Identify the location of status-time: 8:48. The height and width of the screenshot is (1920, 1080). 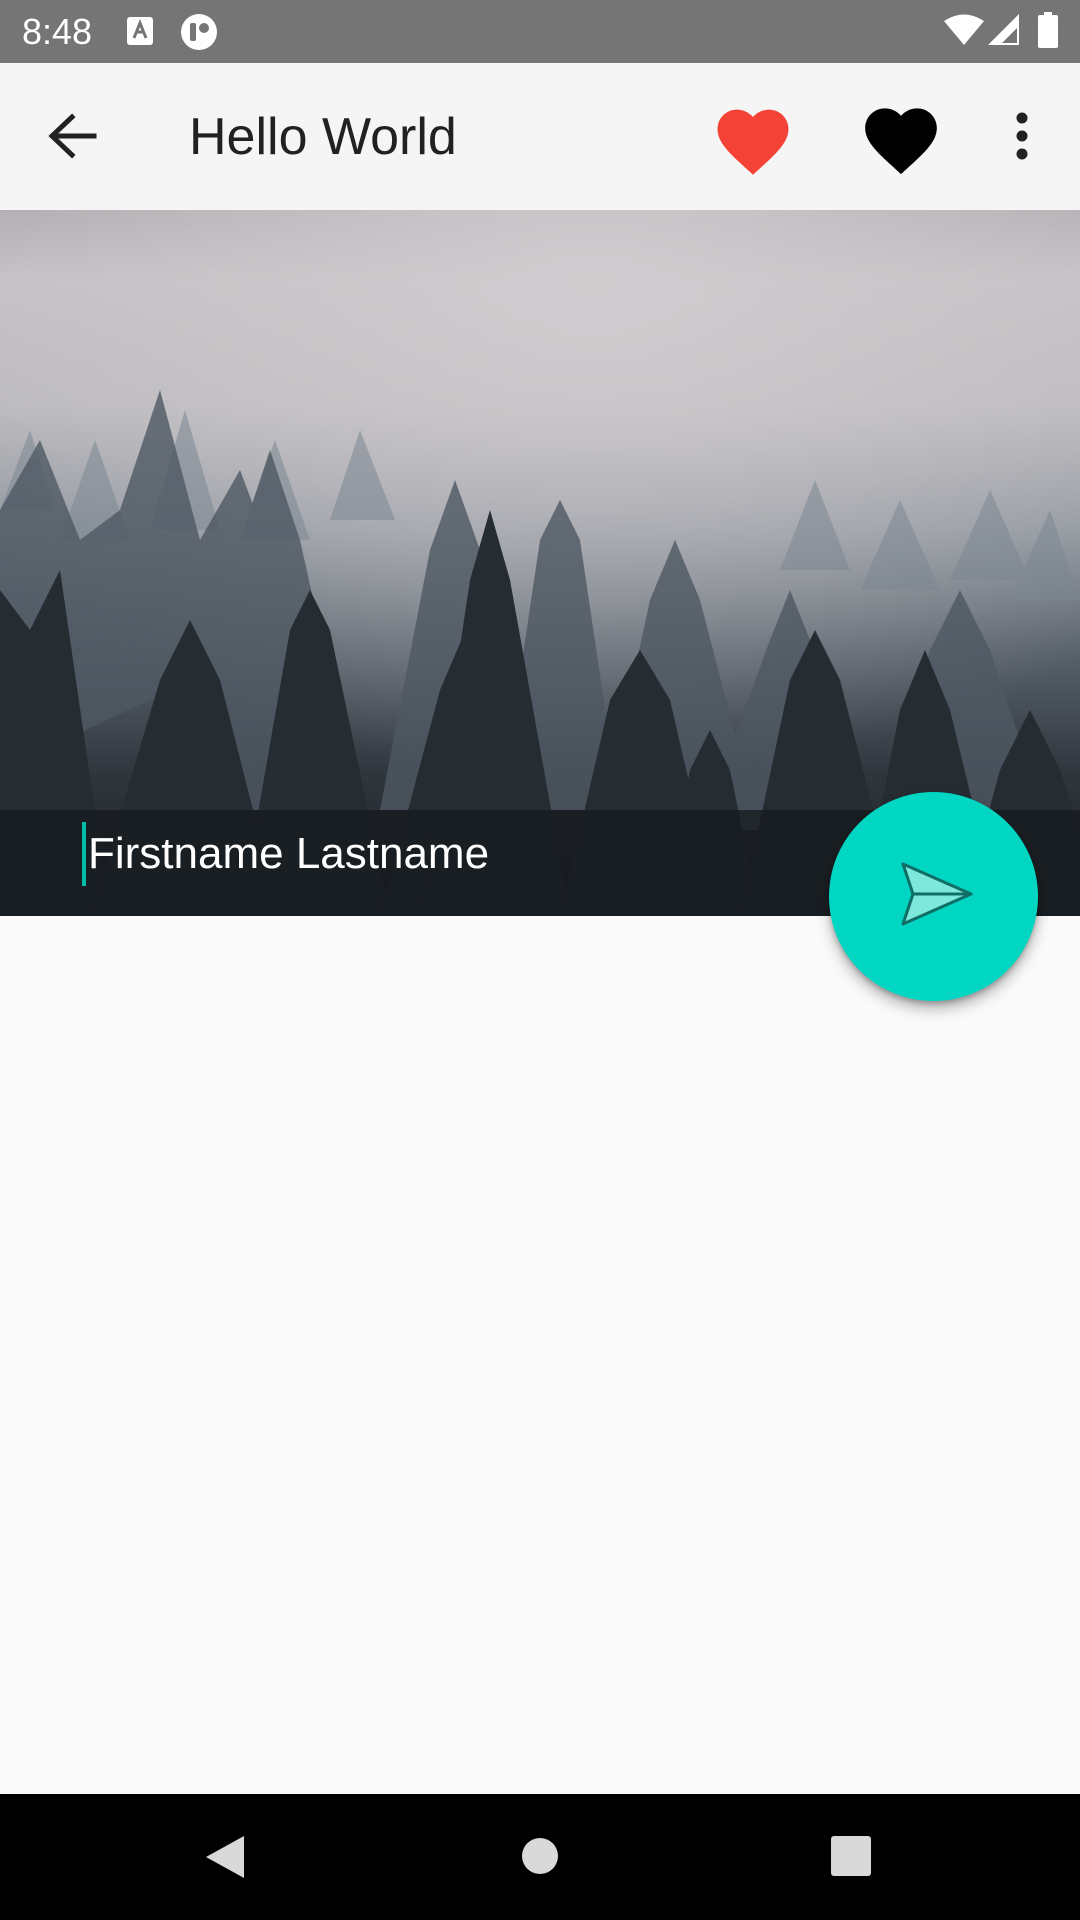
(57, 31).